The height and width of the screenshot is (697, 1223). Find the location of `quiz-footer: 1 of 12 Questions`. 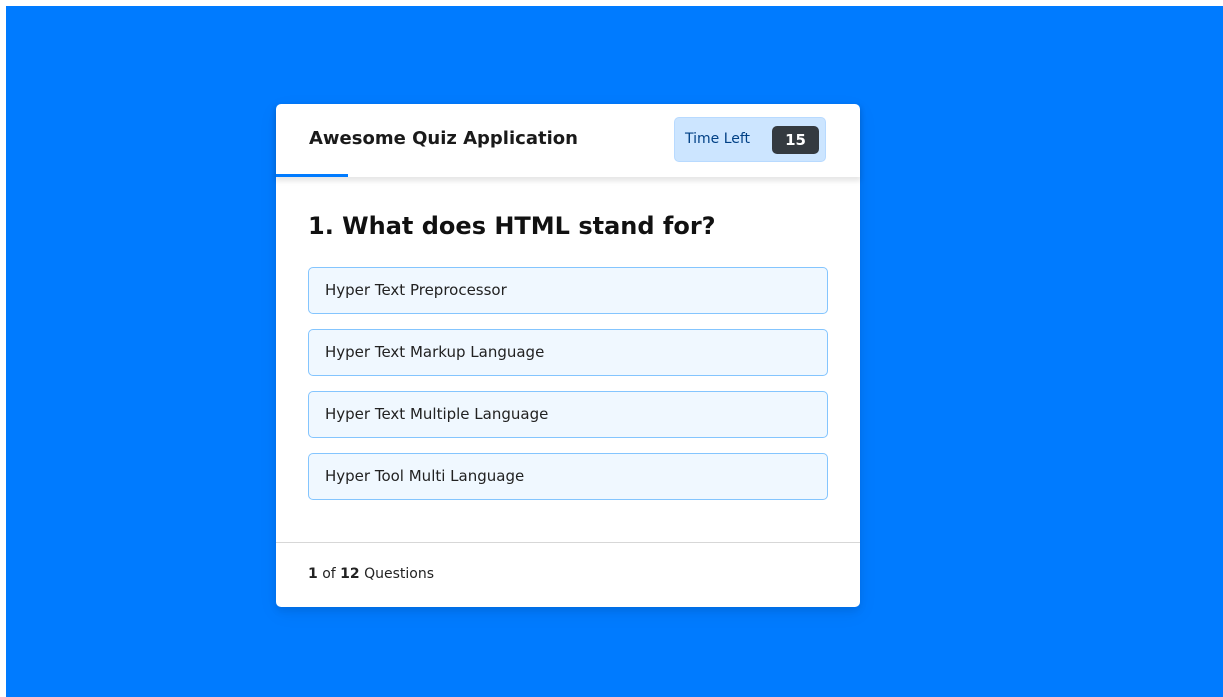

quiz-footer: 1 of 12 Questions is located at coordinates (568, 575).